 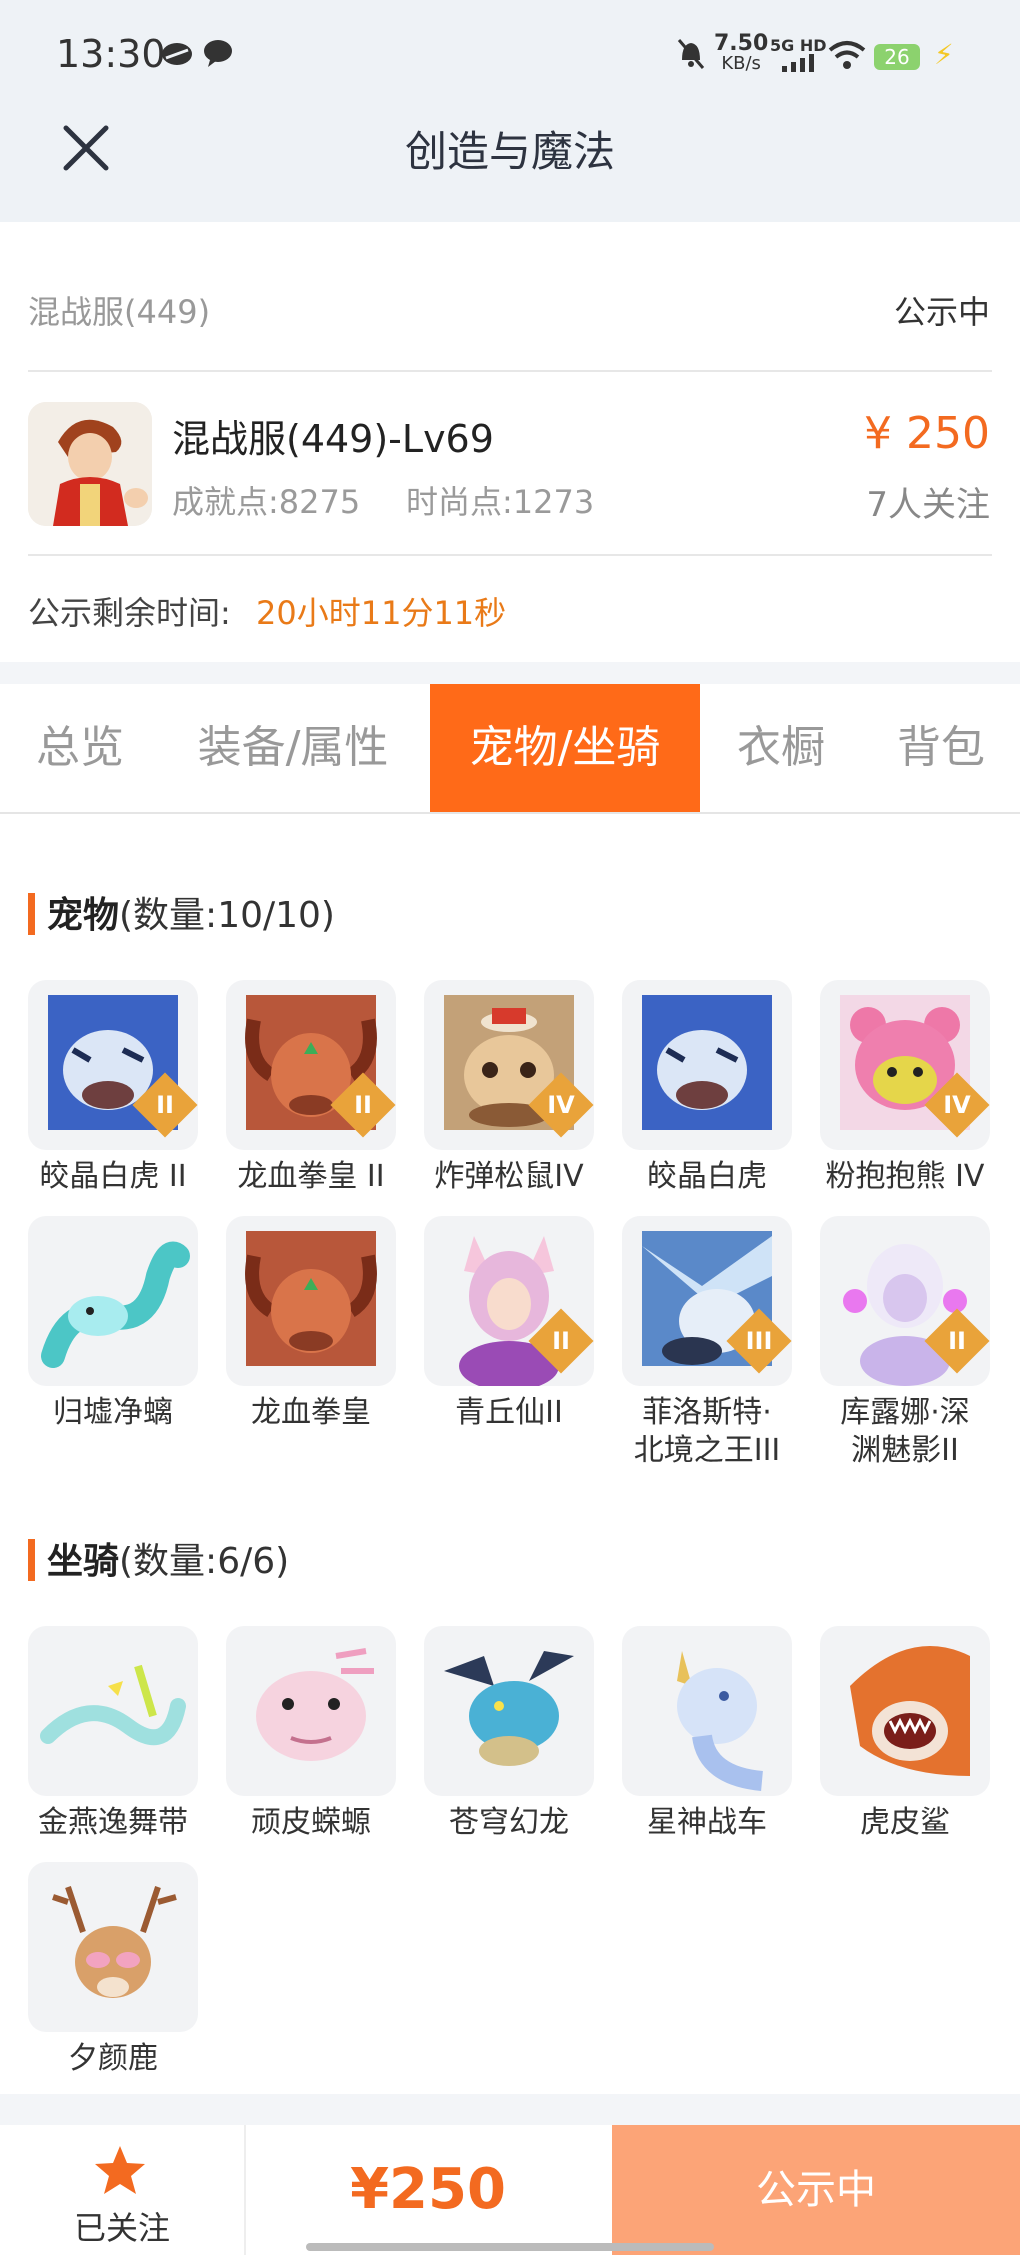 What do you see at coordinates (113, 1947) in the screenshot?
I see `deer-icon` at bounding box center [113, 1947].